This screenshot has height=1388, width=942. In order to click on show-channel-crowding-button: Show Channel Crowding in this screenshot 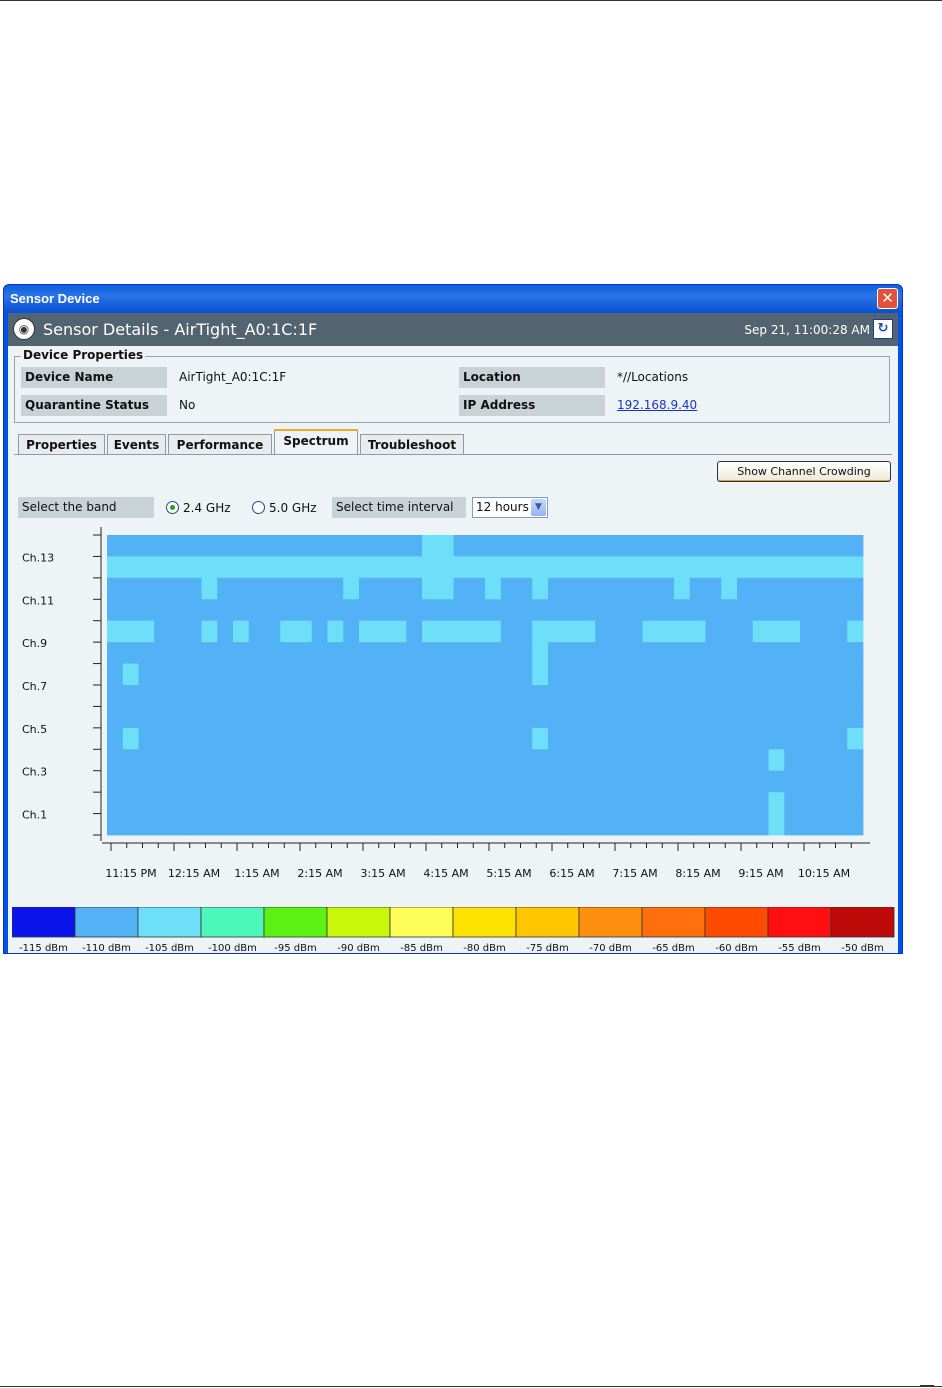, I will do `click(804, 471)`.